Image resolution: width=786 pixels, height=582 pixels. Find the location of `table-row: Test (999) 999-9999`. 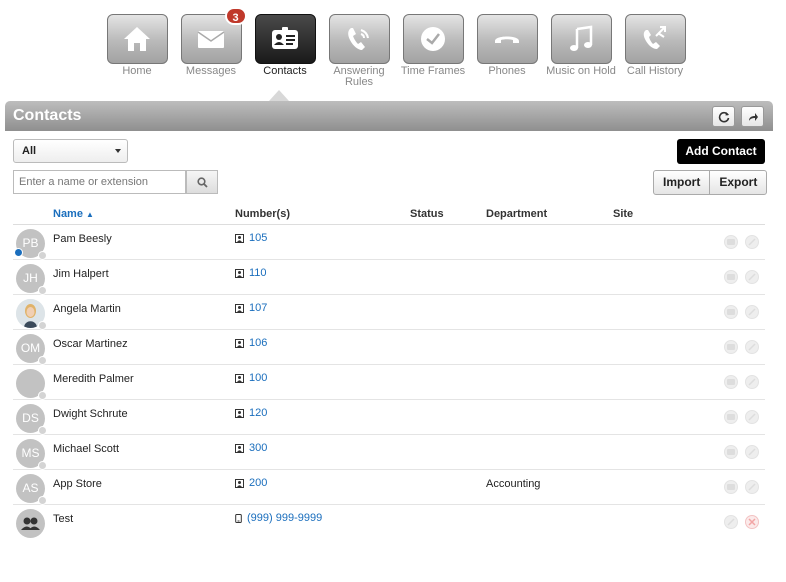

table-row: Test (999) 999-9999 is located at coordinates (389, 522).